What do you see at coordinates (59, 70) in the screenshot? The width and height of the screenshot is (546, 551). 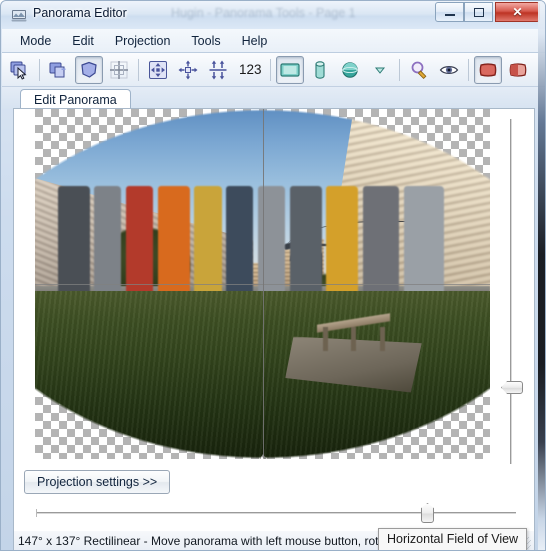 I see `multi-layer-icon` at bounding box center [59, 70].